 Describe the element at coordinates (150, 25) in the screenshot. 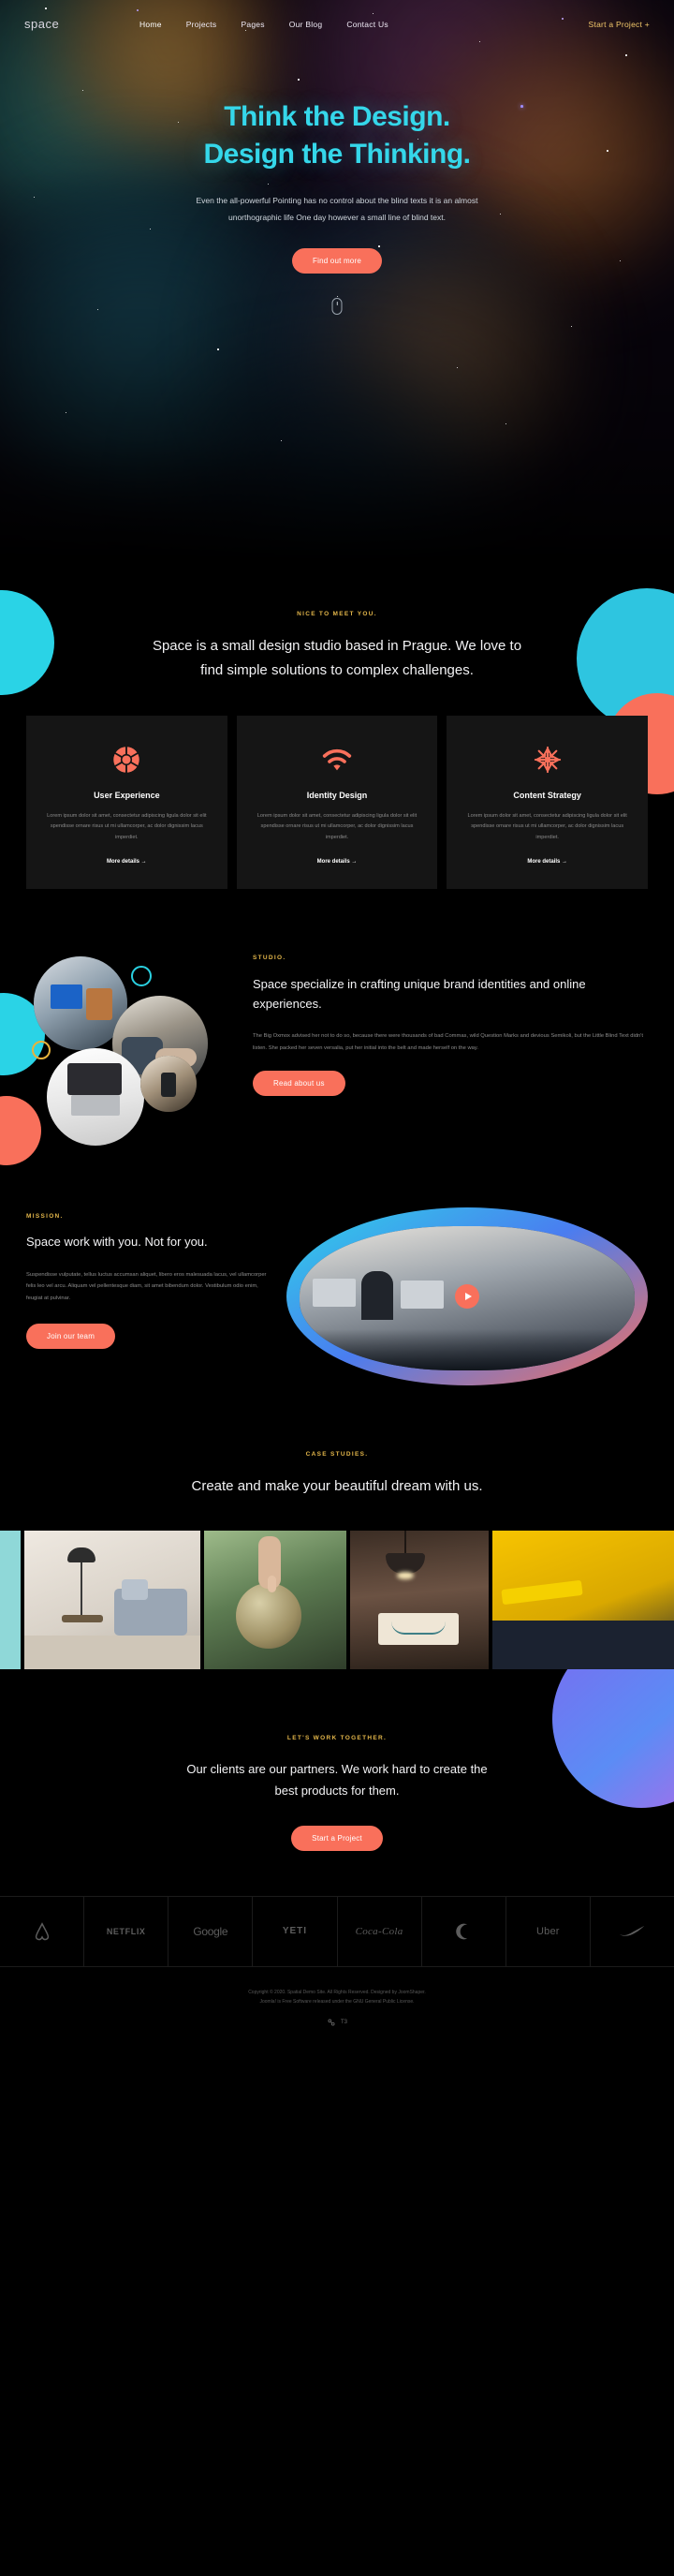

I see `nav-item-home: Home` at that location.